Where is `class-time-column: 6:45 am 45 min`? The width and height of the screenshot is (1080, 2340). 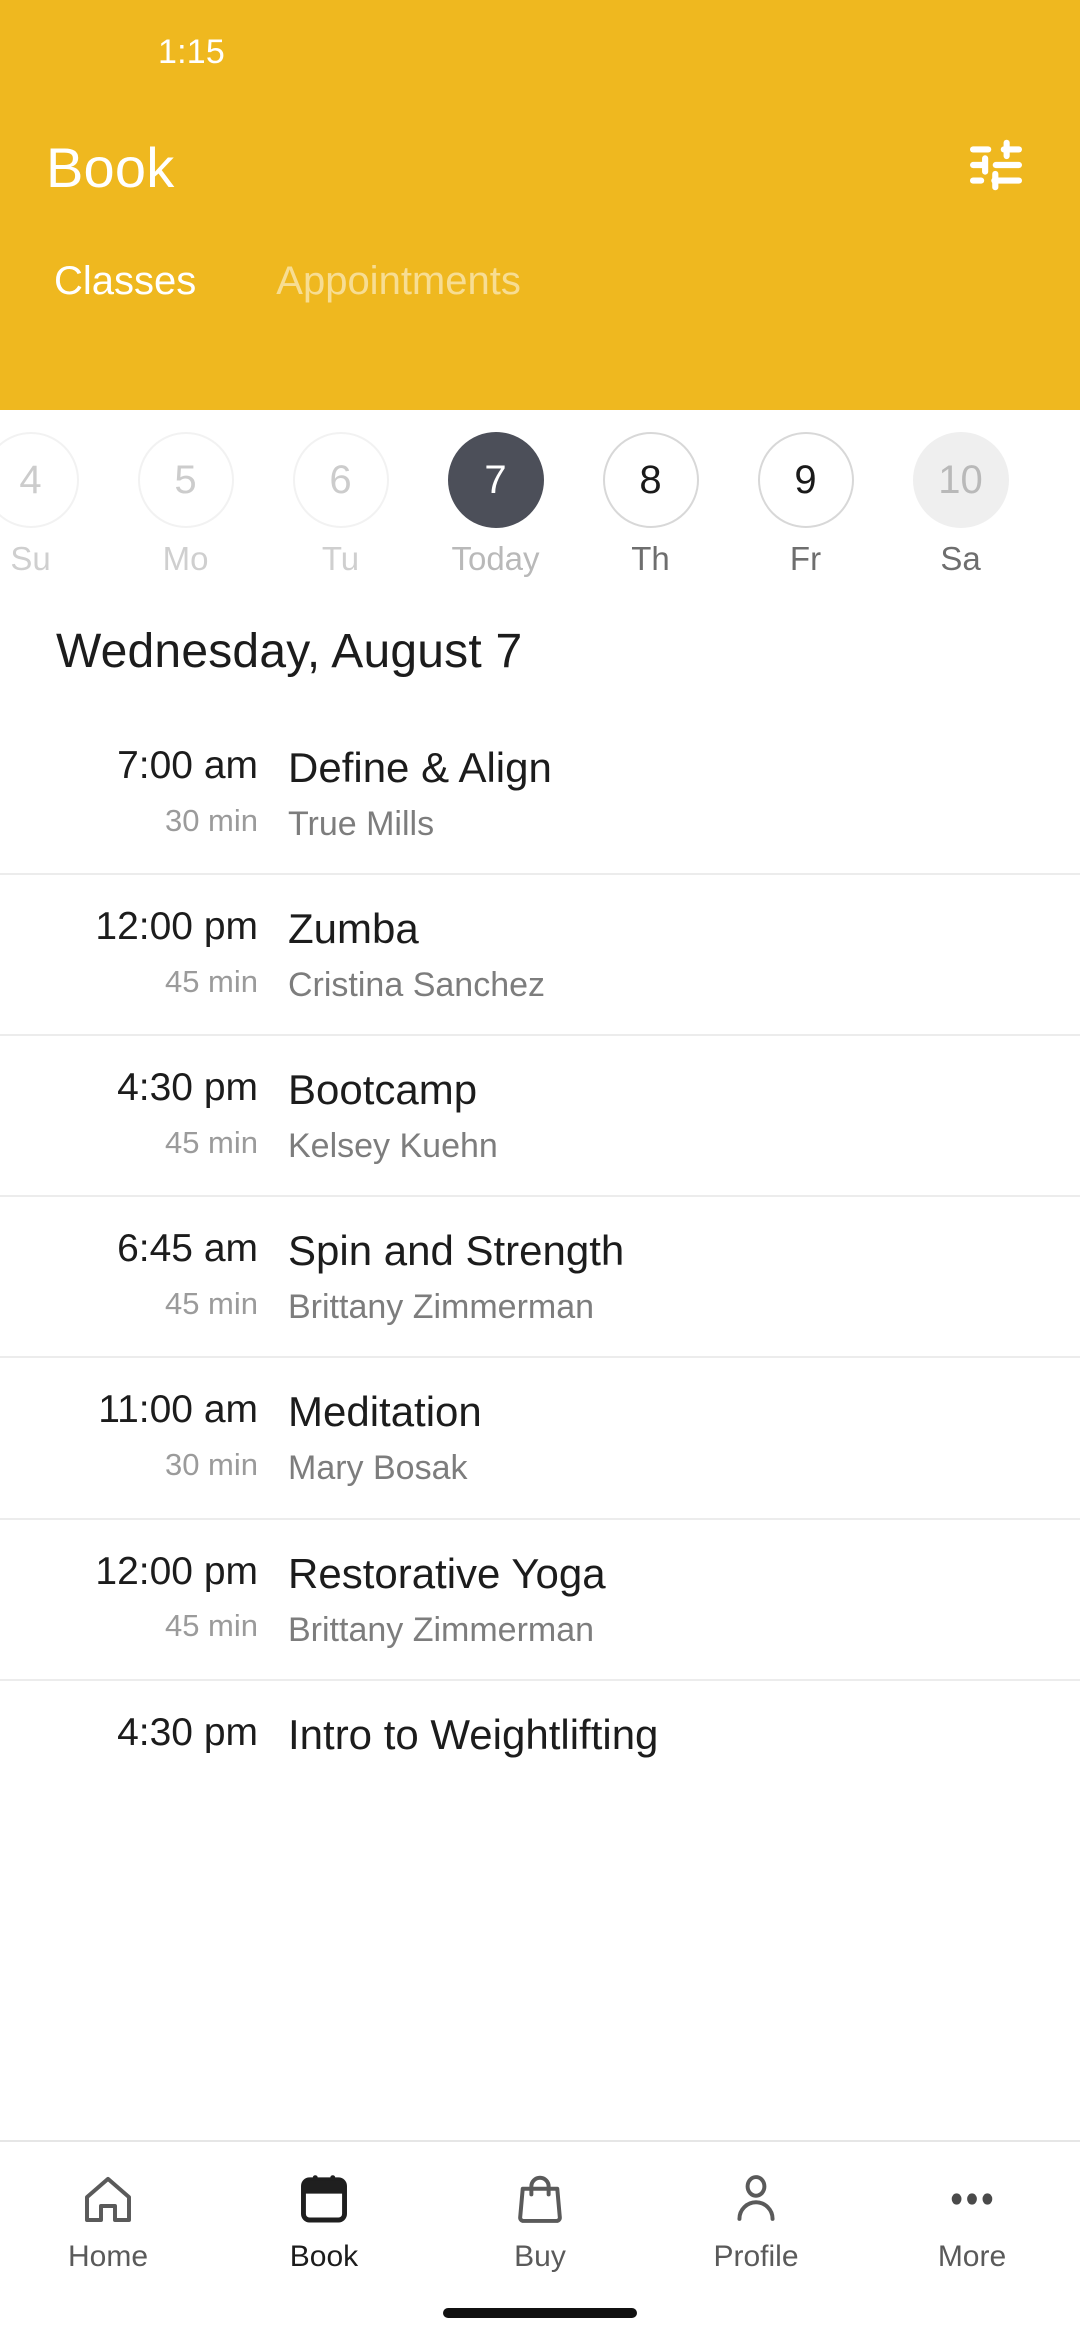 class-time-column: 6:45 am 45 min is located at coordinates (171, 1274).